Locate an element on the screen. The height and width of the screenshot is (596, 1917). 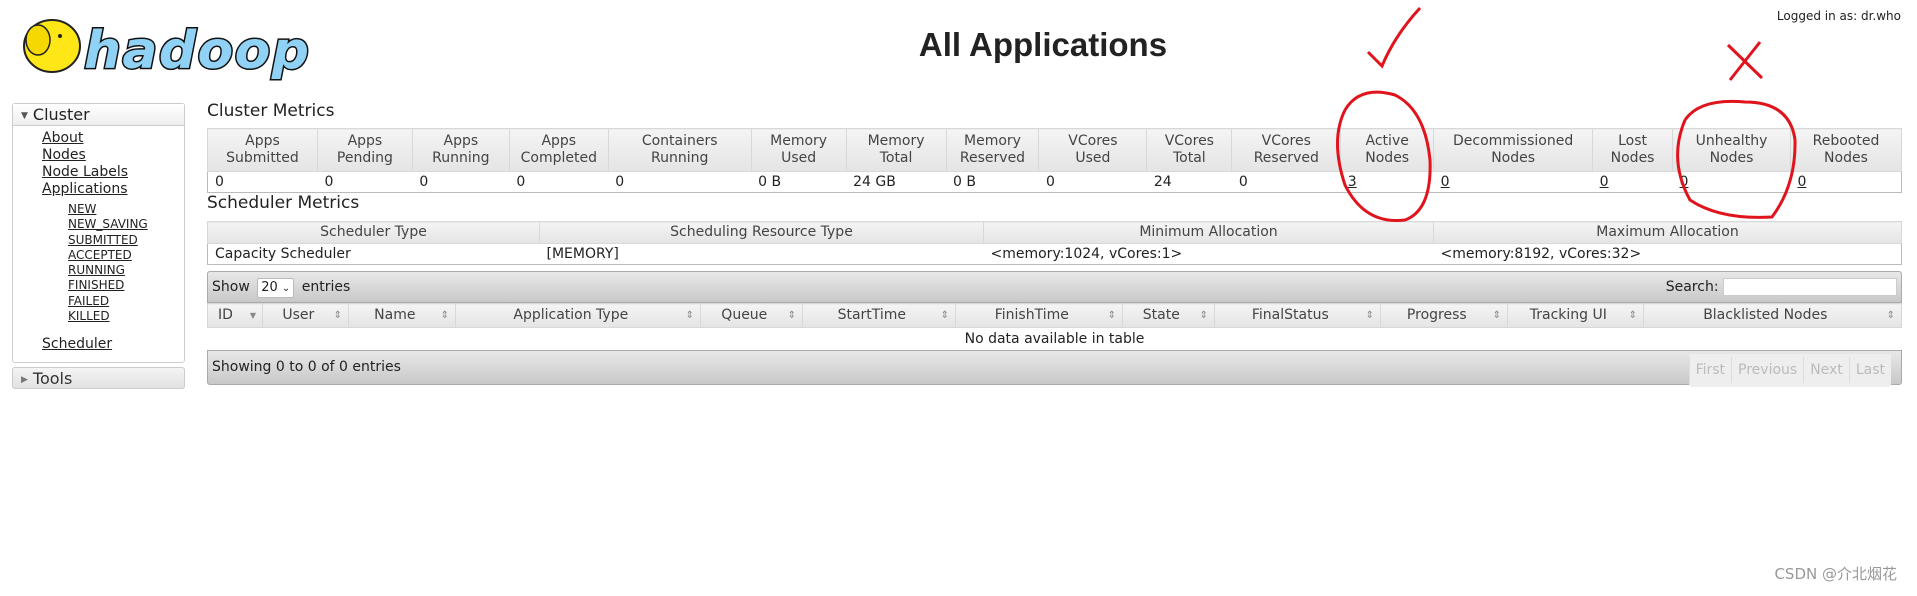
metric-header: VCores Used is located at coordinates (1093, 150).